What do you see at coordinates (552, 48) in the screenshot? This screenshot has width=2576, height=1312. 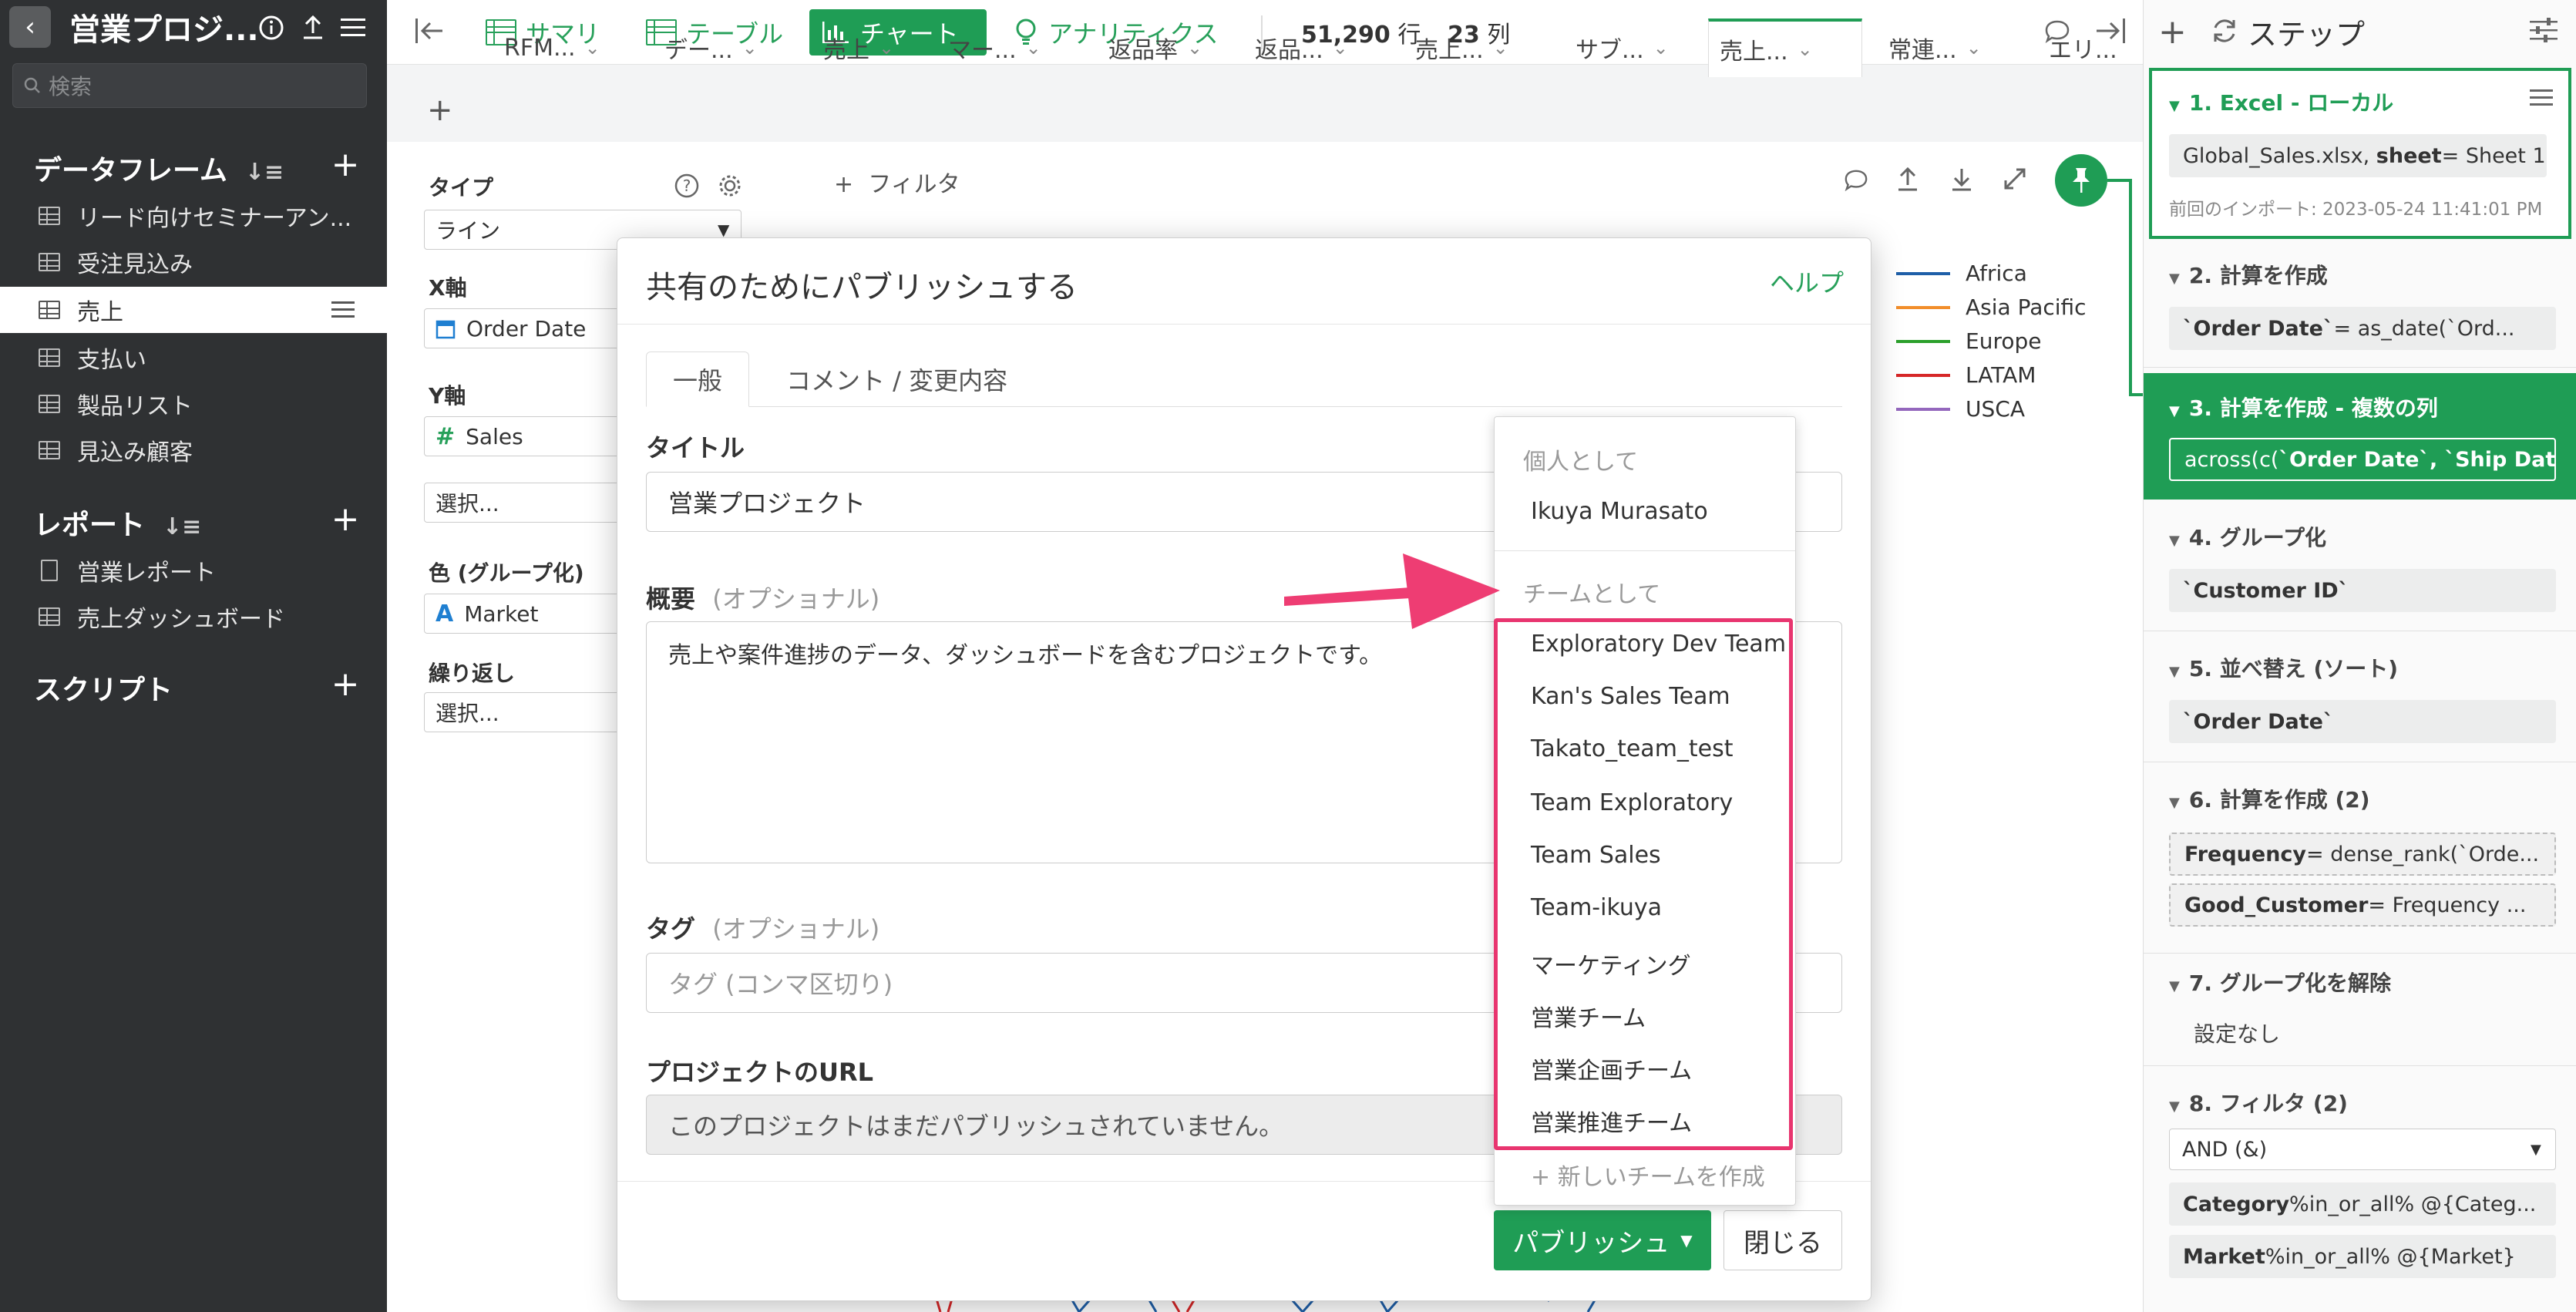 I see `tab-chart: RFM... ⌄` at bounding box center [552, 48].